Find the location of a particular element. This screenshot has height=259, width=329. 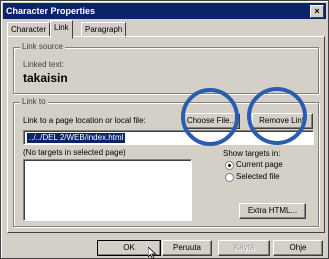

location-input: ../../DEL 2/WEB/index.html is located at coordinates (168, 137).